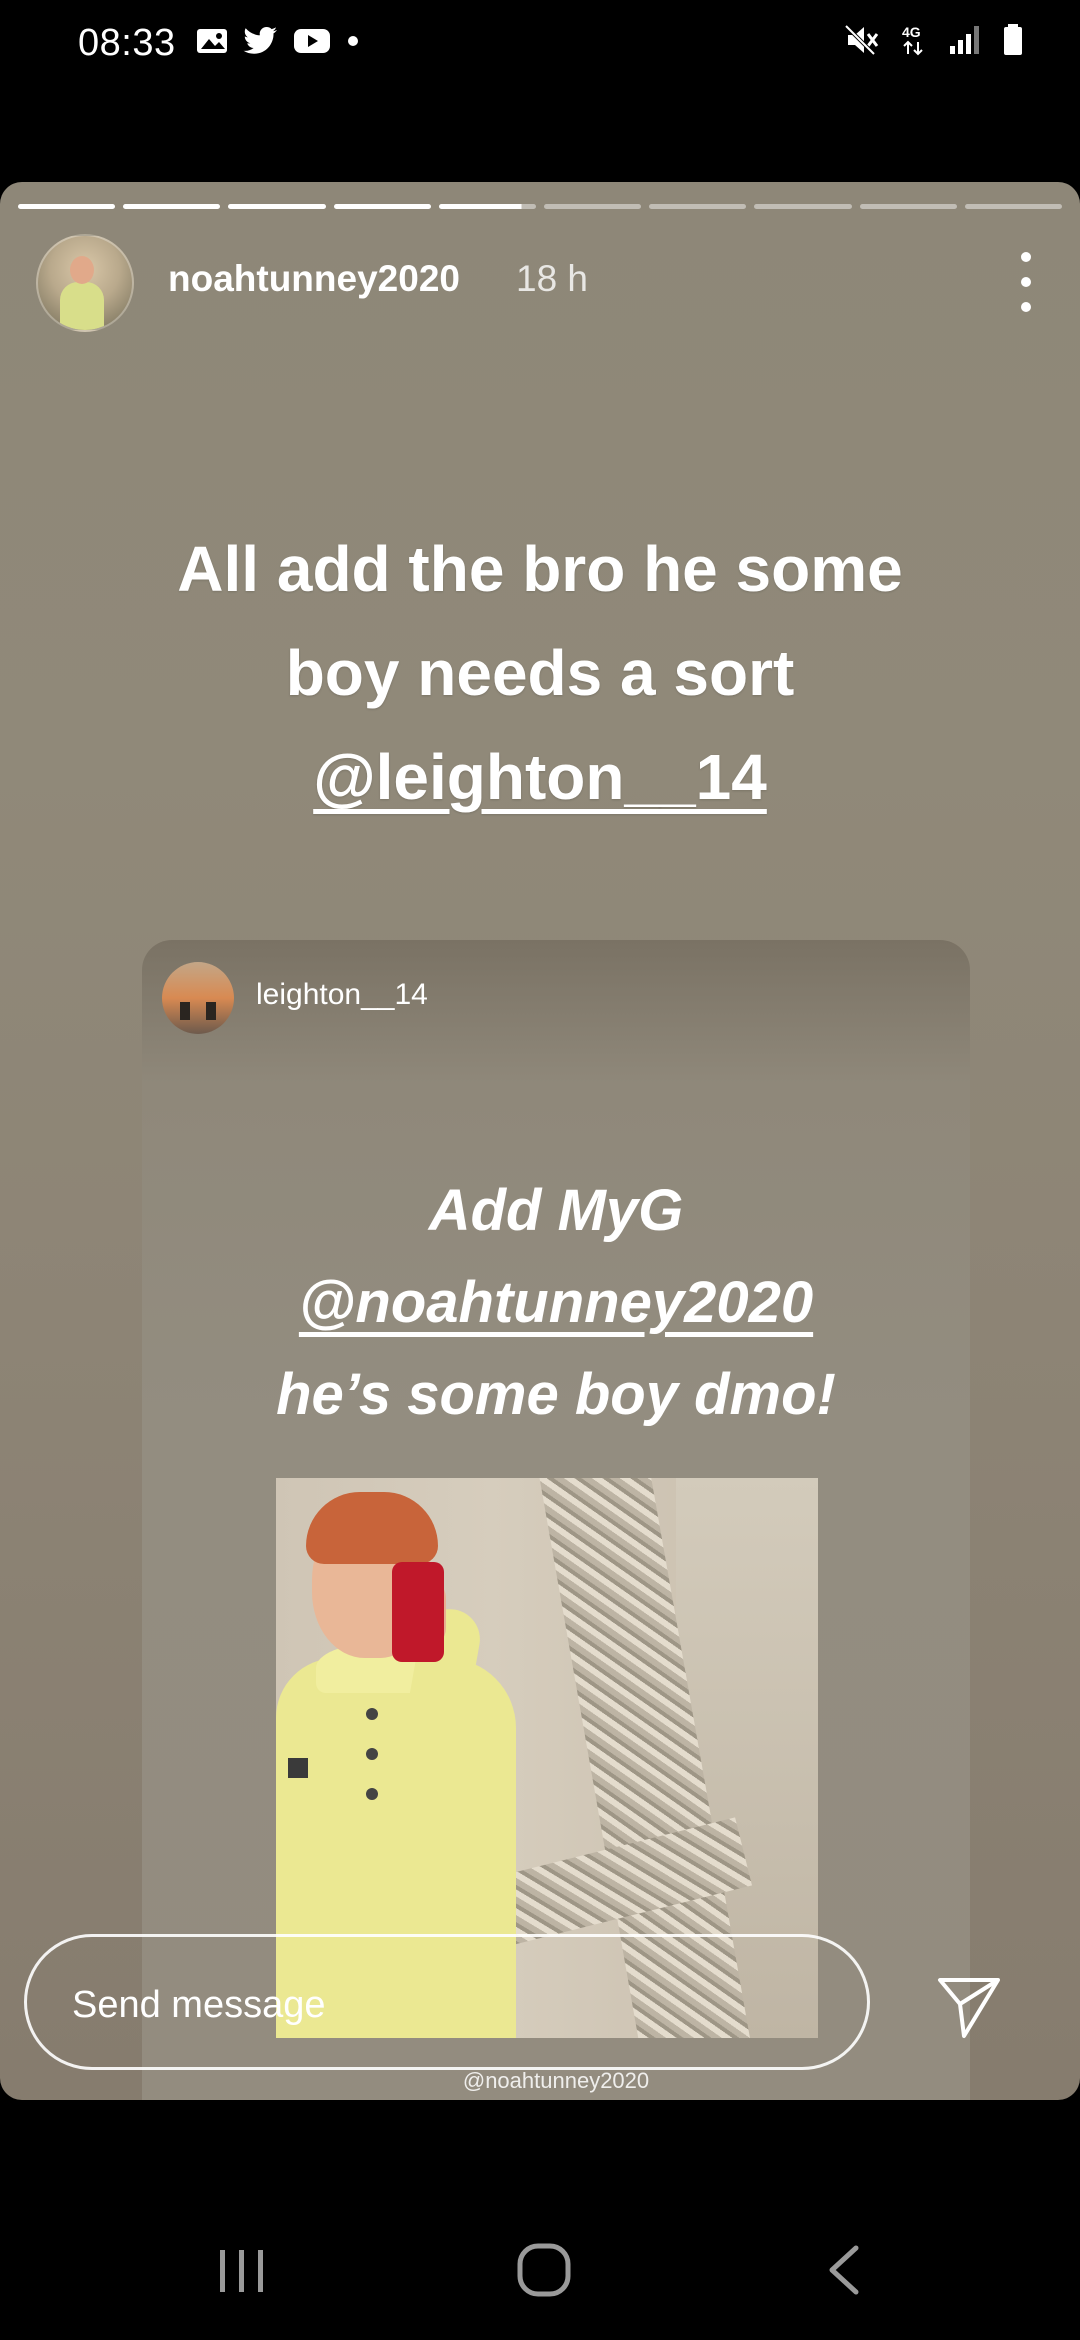 The width and height of the screenshot is (1080, 2340). What do you see at coordinates (542, 2270) in the screenshot?
I see `home-icon` at bounding box center [542, 2270].